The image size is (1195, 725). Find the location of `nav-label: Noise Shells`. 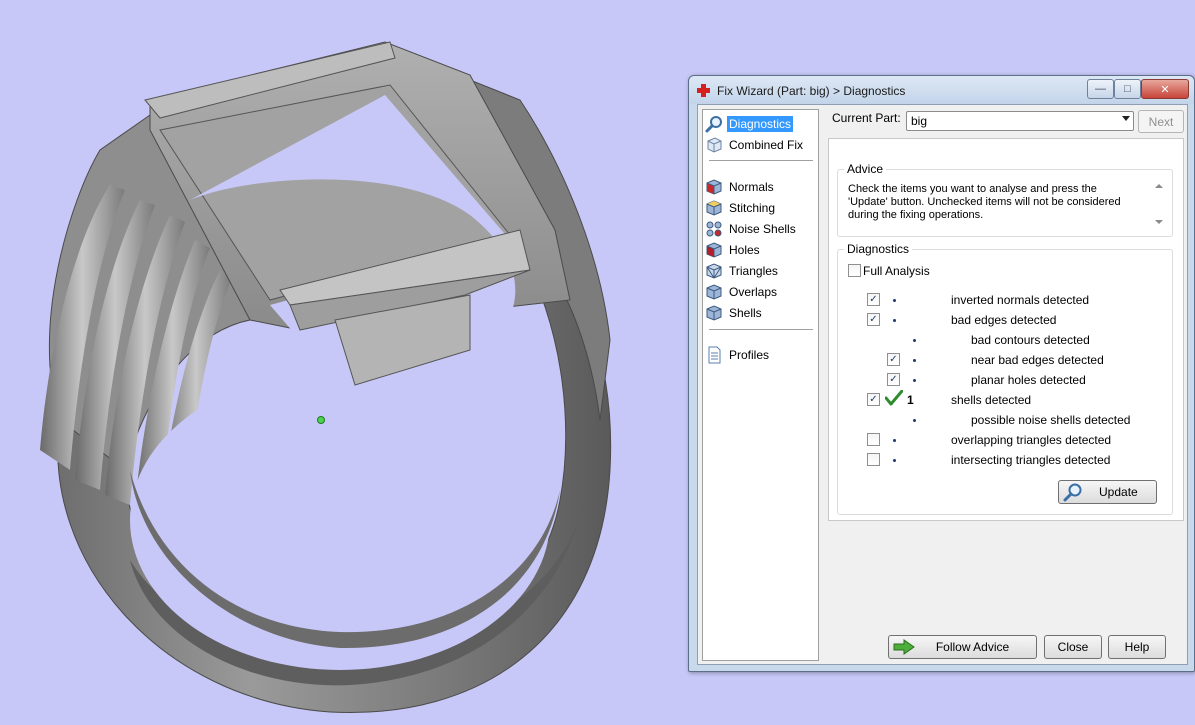

nav-label: Noise Shells is located at coordinates (762, 229).